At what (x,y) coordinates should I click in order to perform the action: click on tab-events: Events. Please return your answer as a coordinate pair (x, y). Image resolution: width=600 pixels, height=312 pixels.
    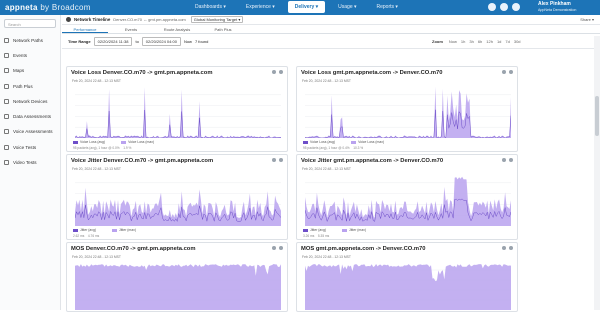
    Looking at the image, I should click on (131, 29).